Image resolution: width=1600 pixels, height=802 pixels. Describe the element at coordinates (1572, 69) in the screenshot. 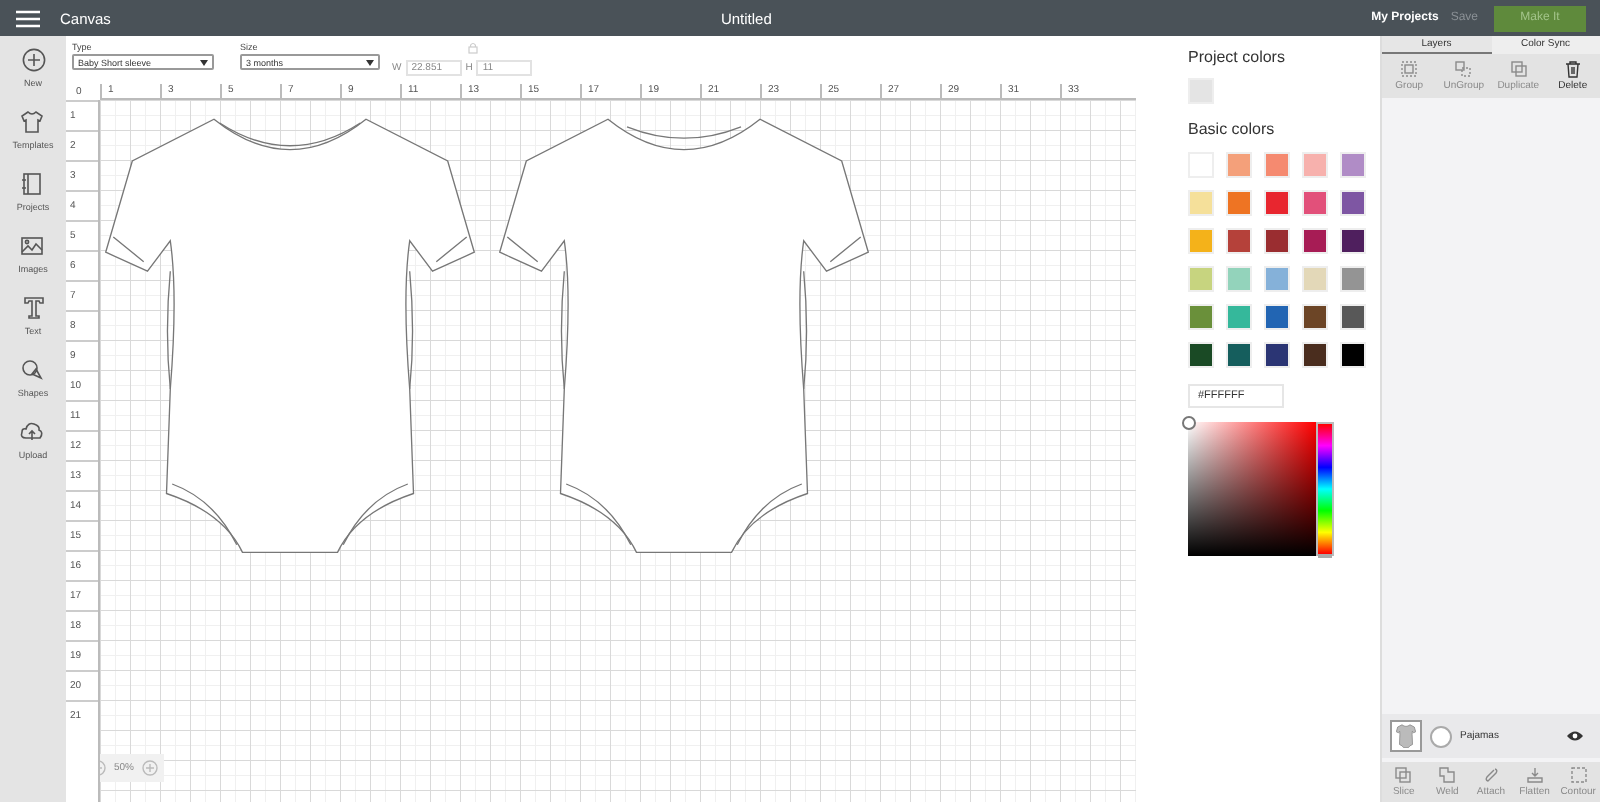

I see `trash-icon` at that location.